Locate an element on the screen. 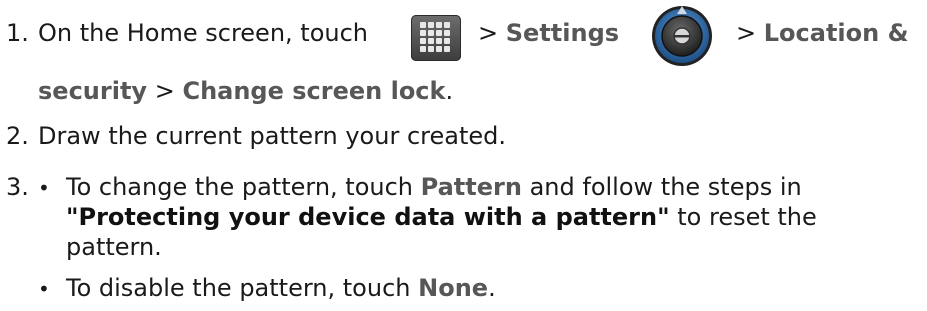  step-2-text: Draw the current pattern your created. is located at coordinates (272, 136).